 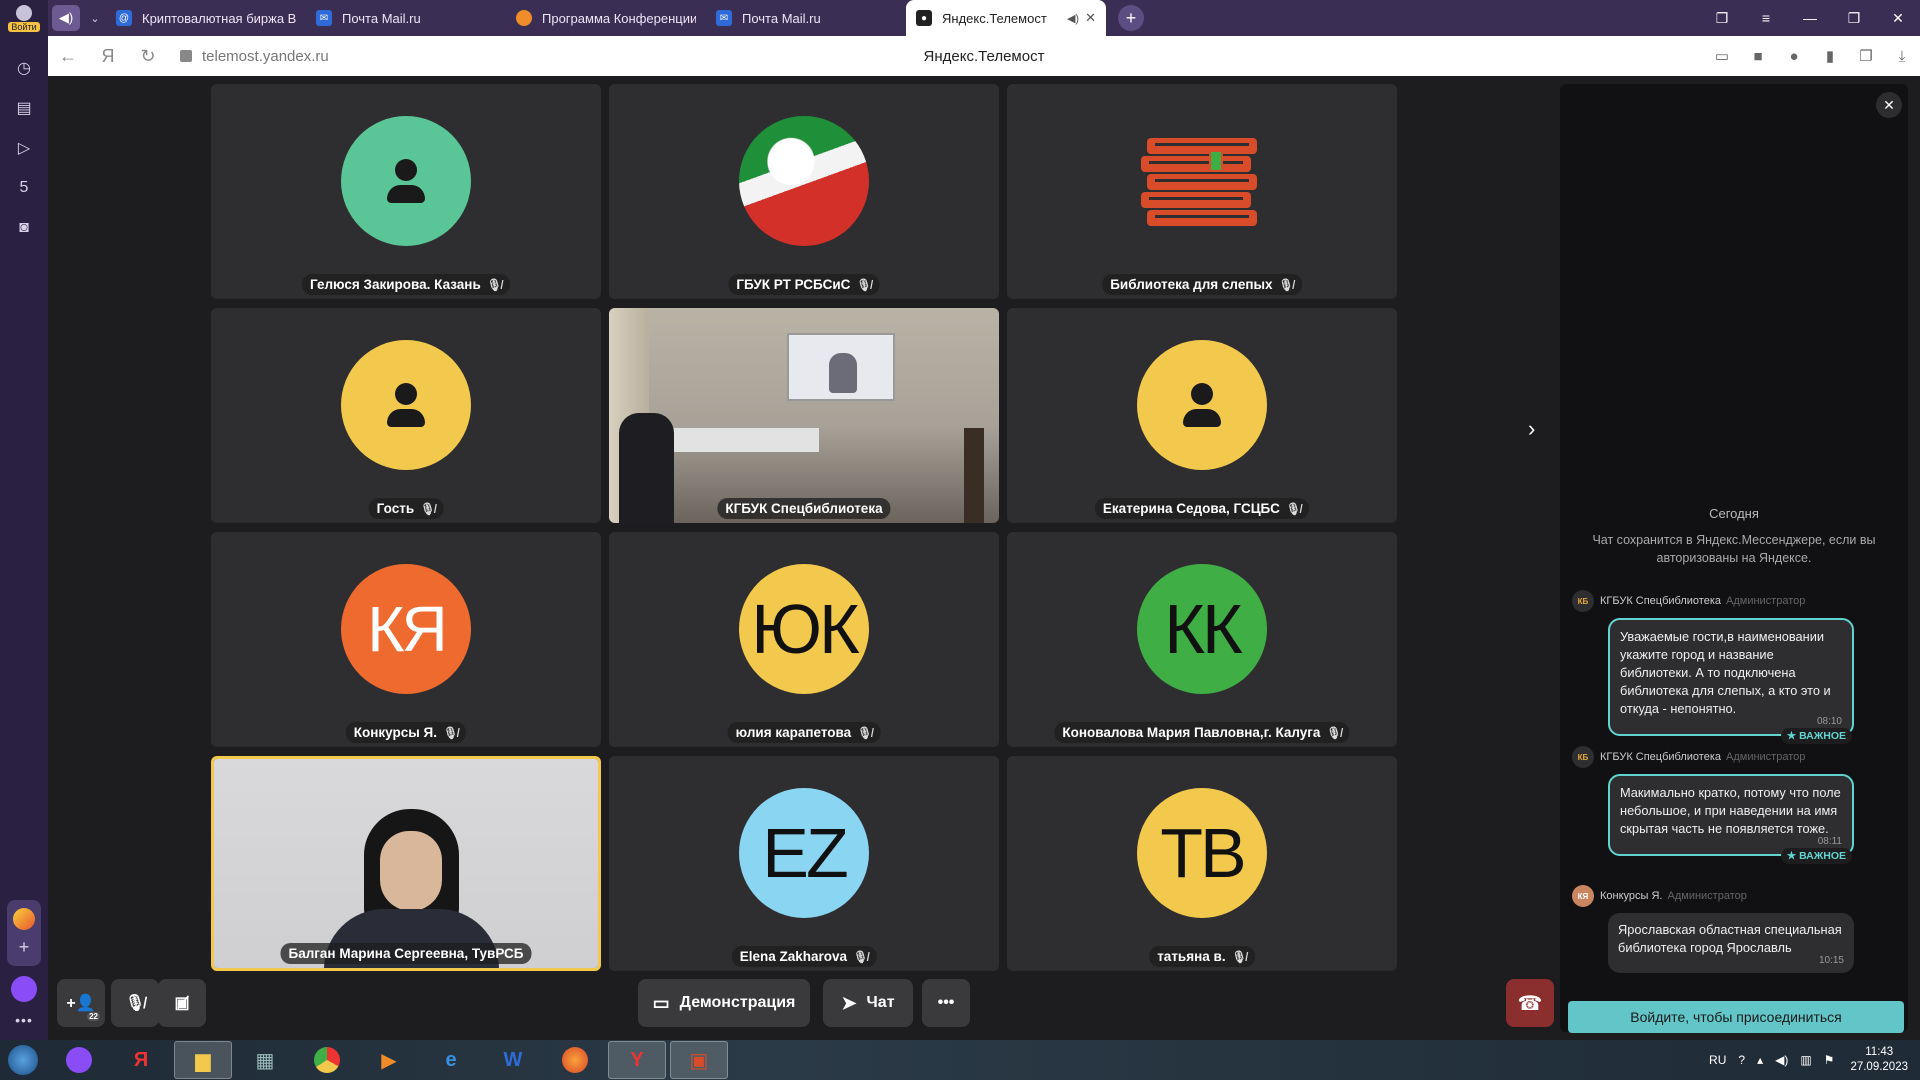 What do you see at coordinates (406, 415) in the screenshot?
I see `participant-tile: Гость 🎙︎̸` at bounding box center [406, 415].